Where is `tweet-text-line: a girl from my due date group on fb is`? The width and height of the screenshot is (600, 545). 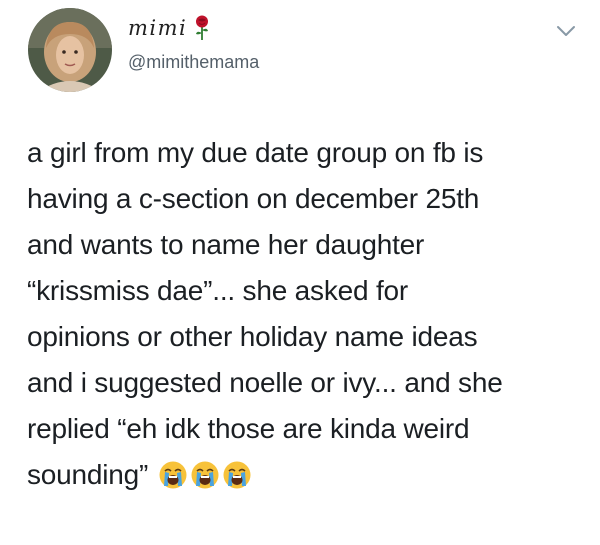 tweet-text-line: a girl from my due date group on fb is is located at coordinates (255, 152).